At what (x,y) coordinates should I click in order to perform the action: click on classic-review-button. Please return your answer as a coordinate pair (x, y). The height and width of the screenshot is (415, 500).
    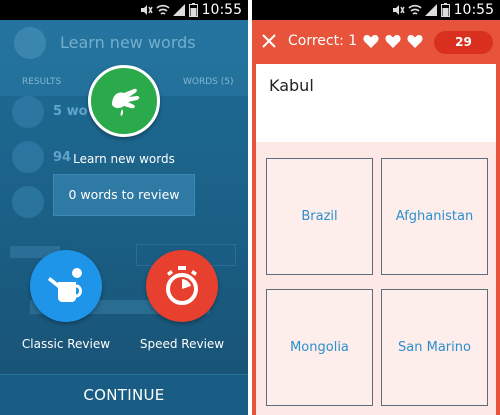
    Looking at the image, I should click on (66, 286).